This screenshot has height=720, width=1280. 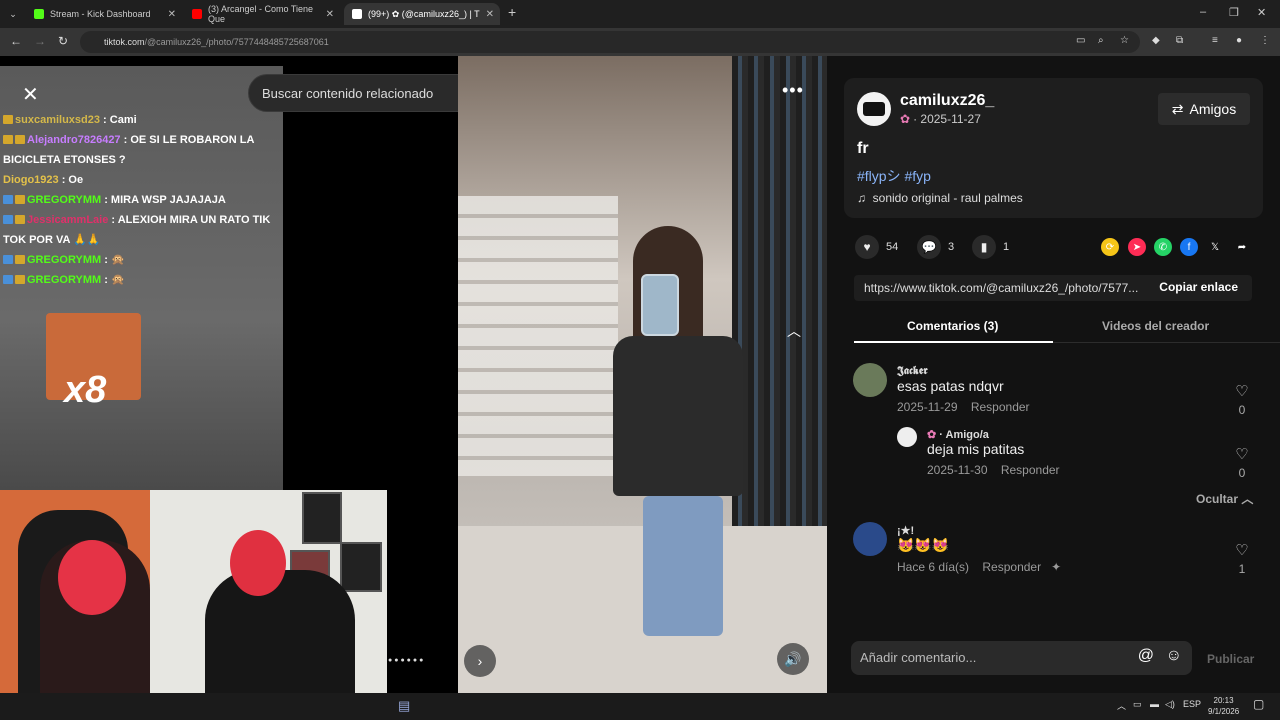 I want to click on zoom-icon: ⌕, so click(x=1101, y=40).